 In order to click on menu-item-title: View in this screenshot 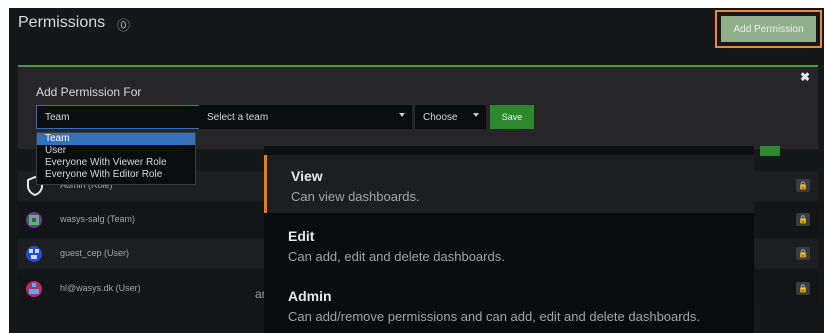, I will do `click(307, 176)`.